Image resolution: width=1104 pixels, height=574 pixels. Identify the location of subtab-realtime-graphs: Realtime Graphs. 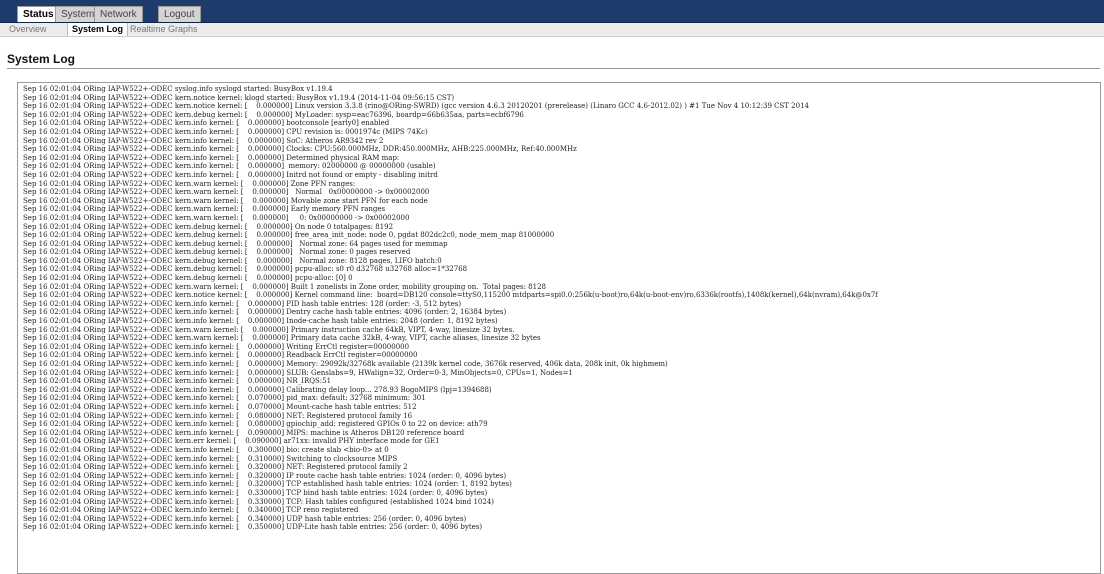
(164, 29).